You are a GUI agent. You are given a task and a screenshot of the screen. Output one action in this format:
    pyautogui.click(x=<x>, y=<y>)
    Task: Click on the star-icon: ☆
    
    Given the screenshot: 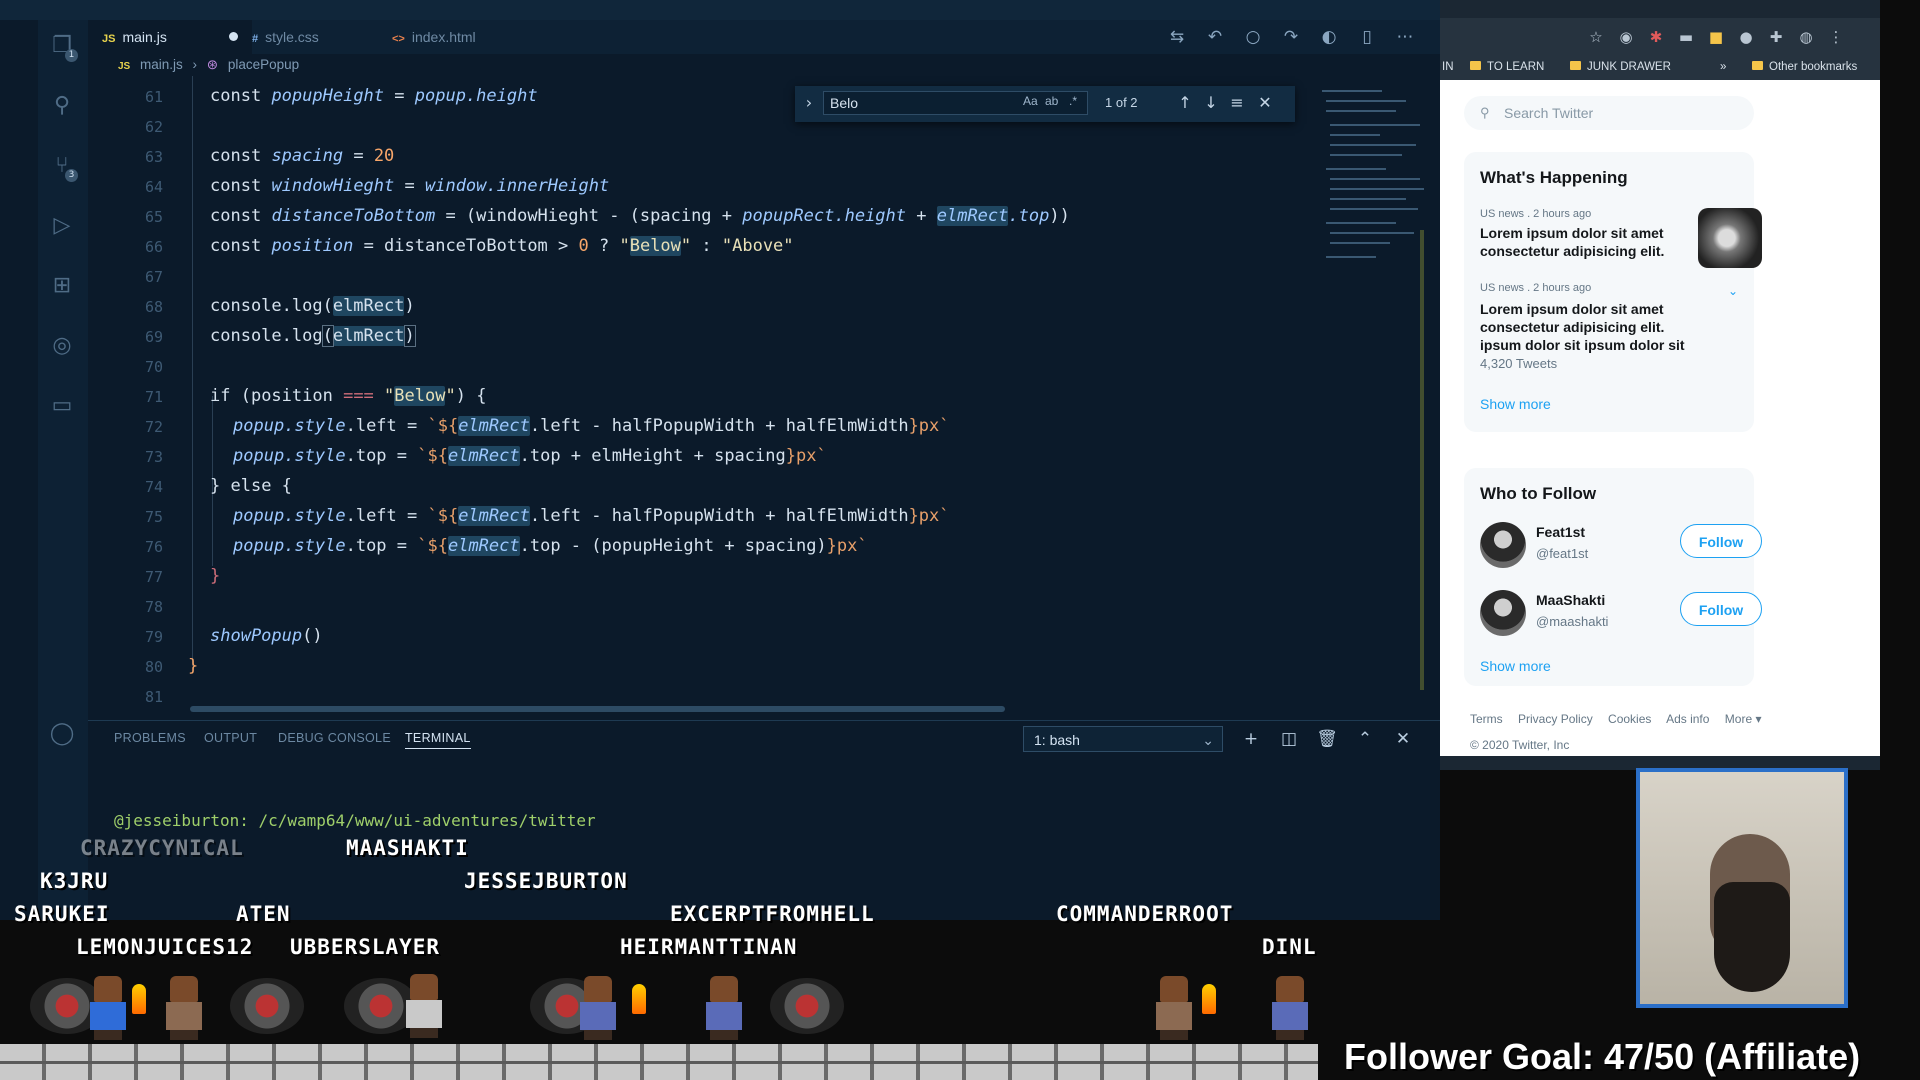 What is the action you would take?
    pyautogui.click(x=1596, y=37)
    